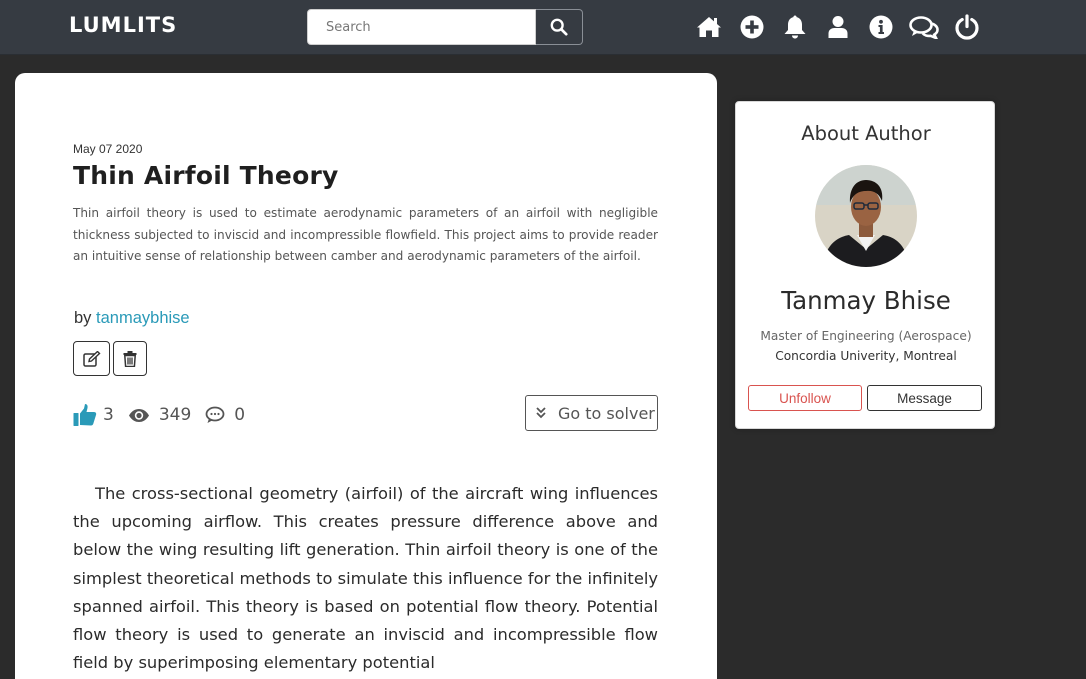 The width and height of the screenshot is (1086, 679). Describe the element at coordinates (866, 133) in the screenshot. I see `about-author-heading: About Author` at that location.